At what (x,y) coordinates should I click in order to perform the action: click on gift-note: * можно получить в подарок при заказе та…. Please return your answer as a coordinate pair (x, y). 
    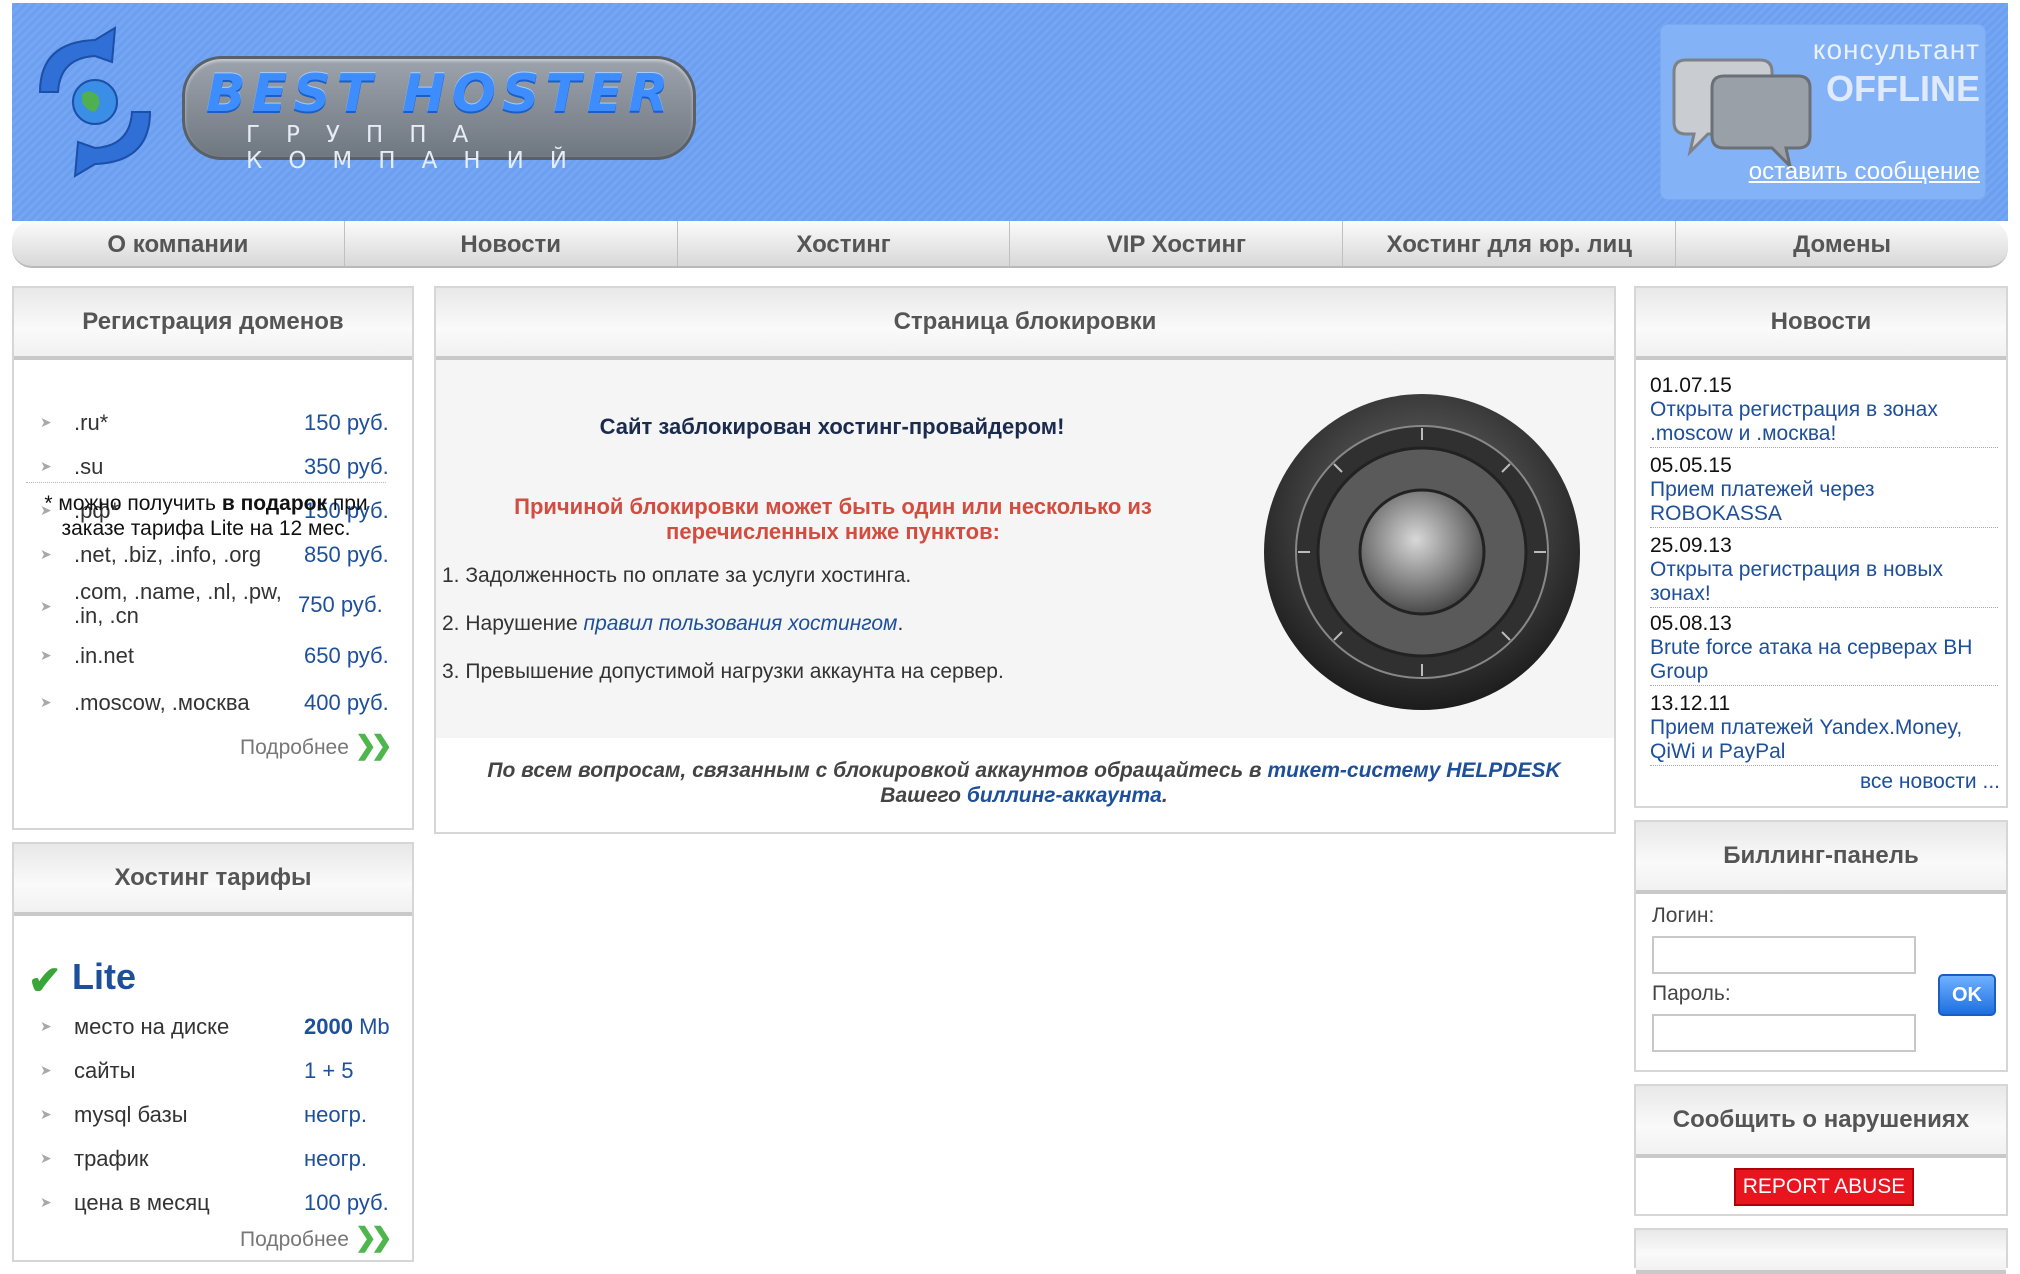
    Looking at the image, I should click on (206, 511).